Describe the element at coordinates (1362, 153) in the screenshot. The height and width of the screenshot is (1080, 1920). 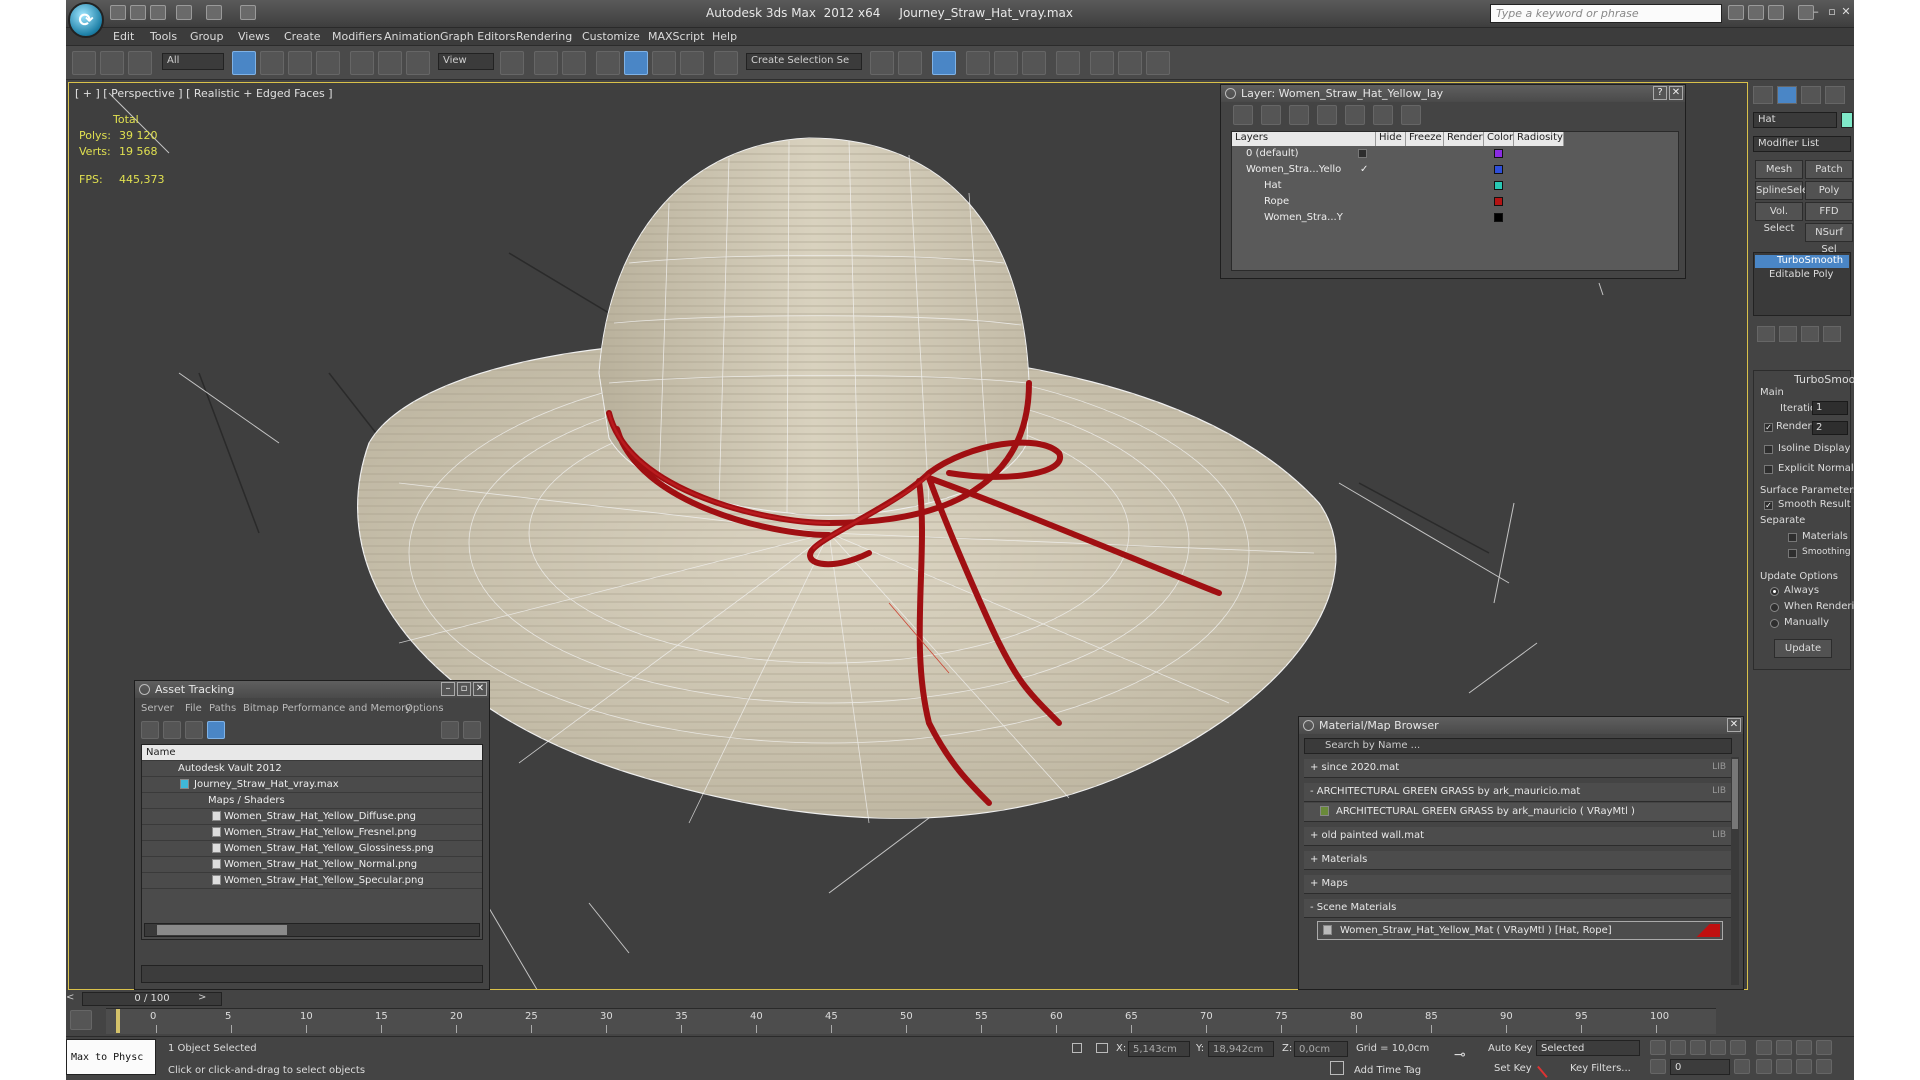
I see `active-layer-checkbox` at that location.